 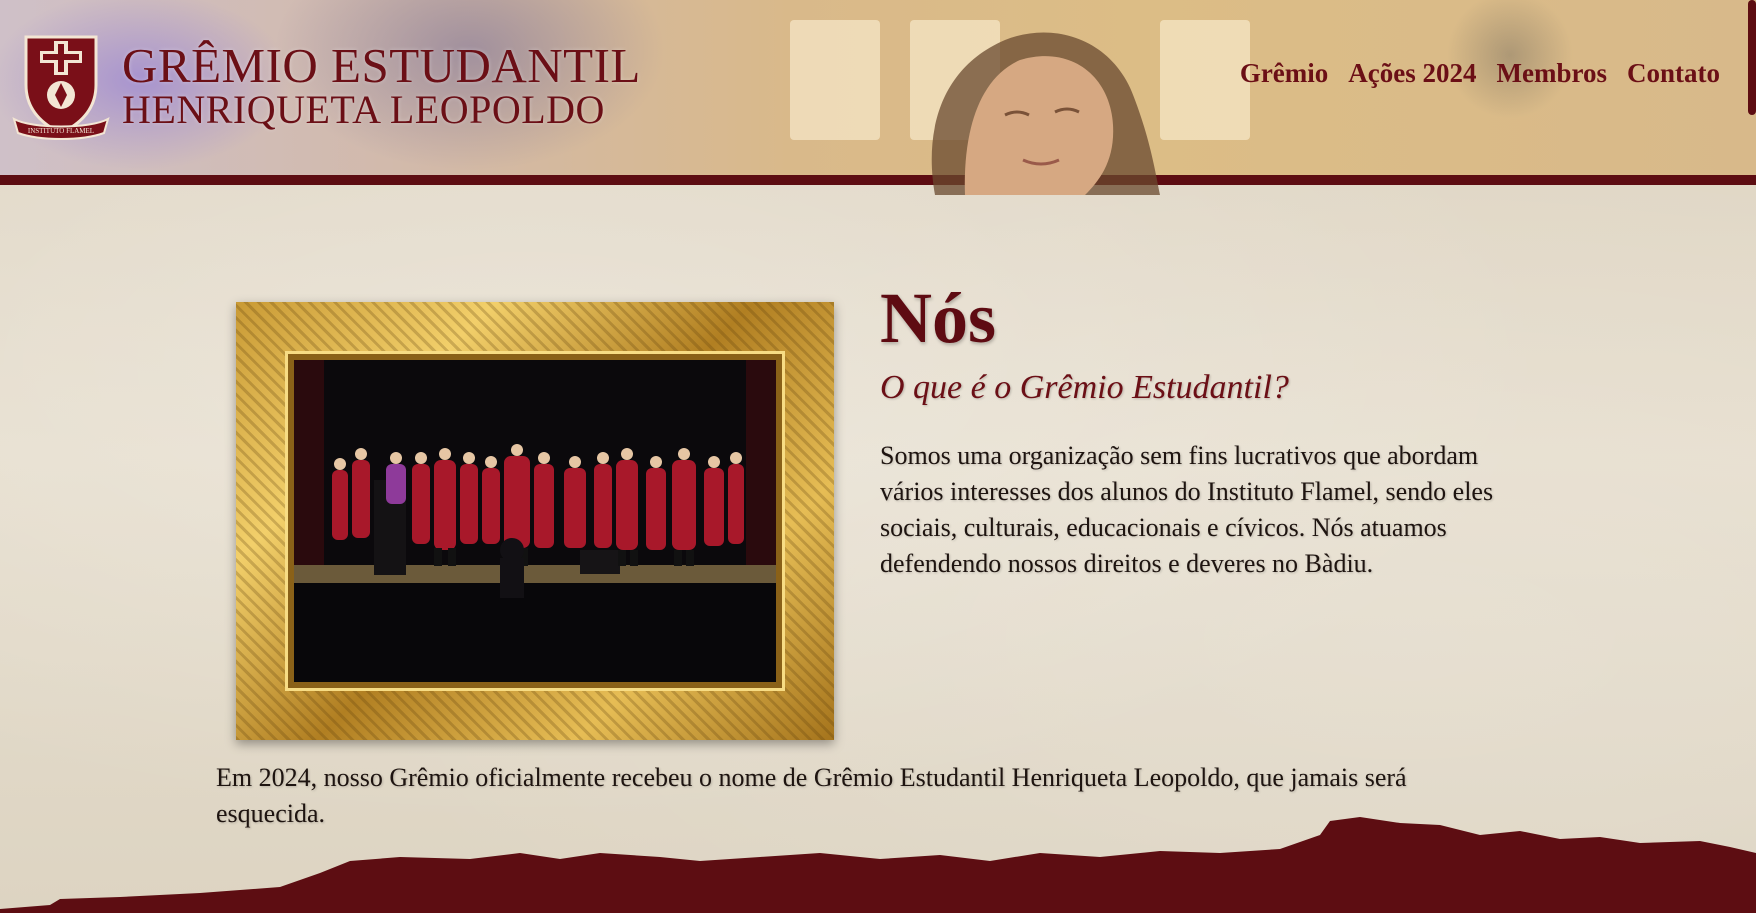 I want to click on nav-item-acoes-2024: Ações 2024, so click(x=1412, y=73).